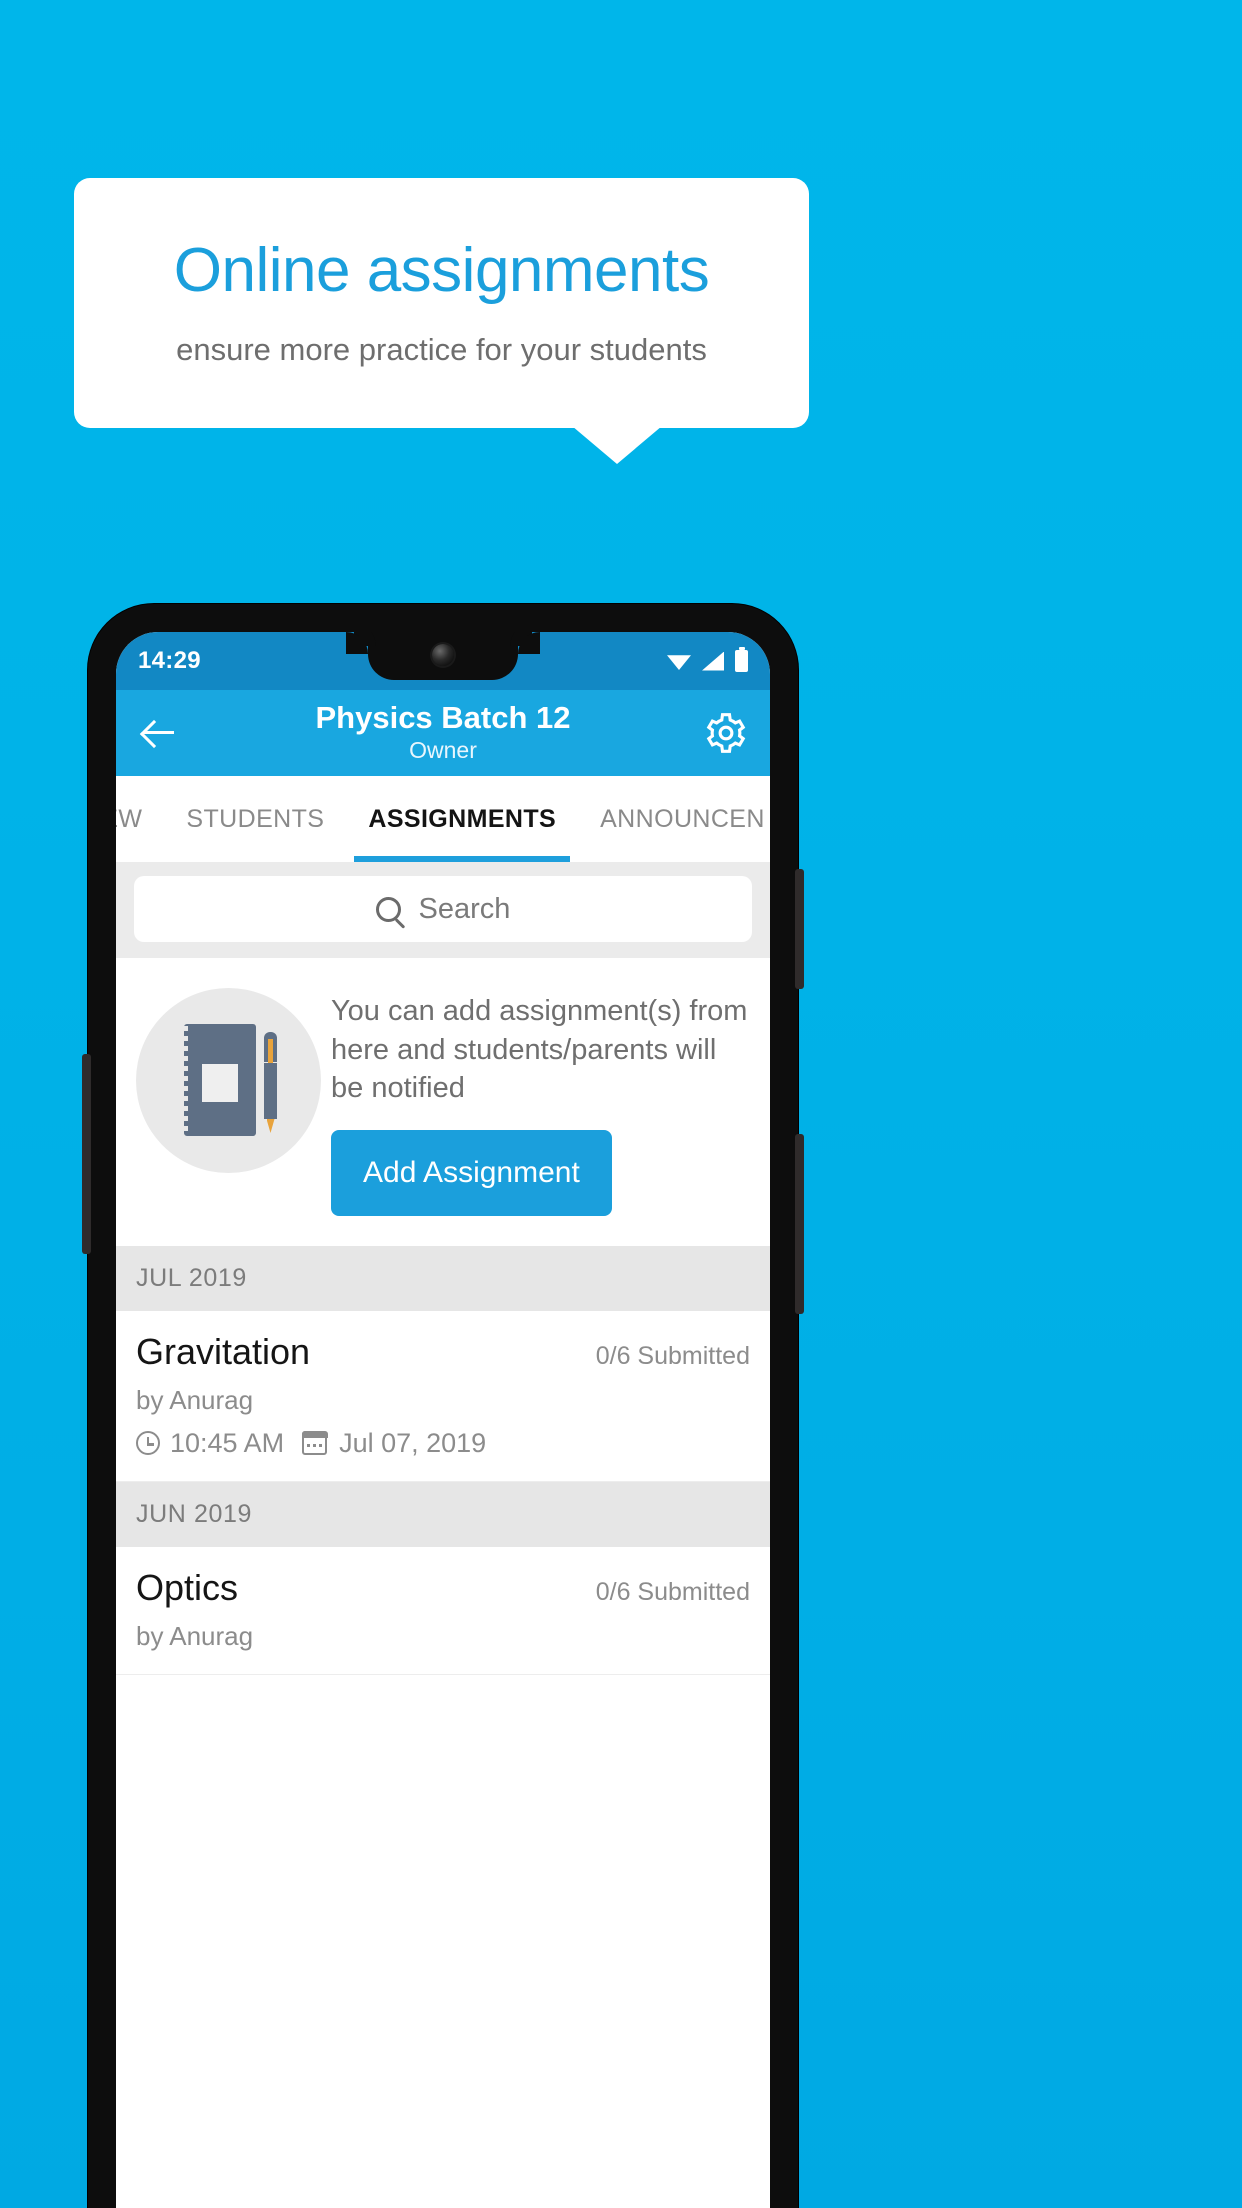 The width and height of the screenshot is (1242, 2208). Describe the element at coordinates (187, 1587) in the screenshot. I see `assignment-title: Optics` at that location.